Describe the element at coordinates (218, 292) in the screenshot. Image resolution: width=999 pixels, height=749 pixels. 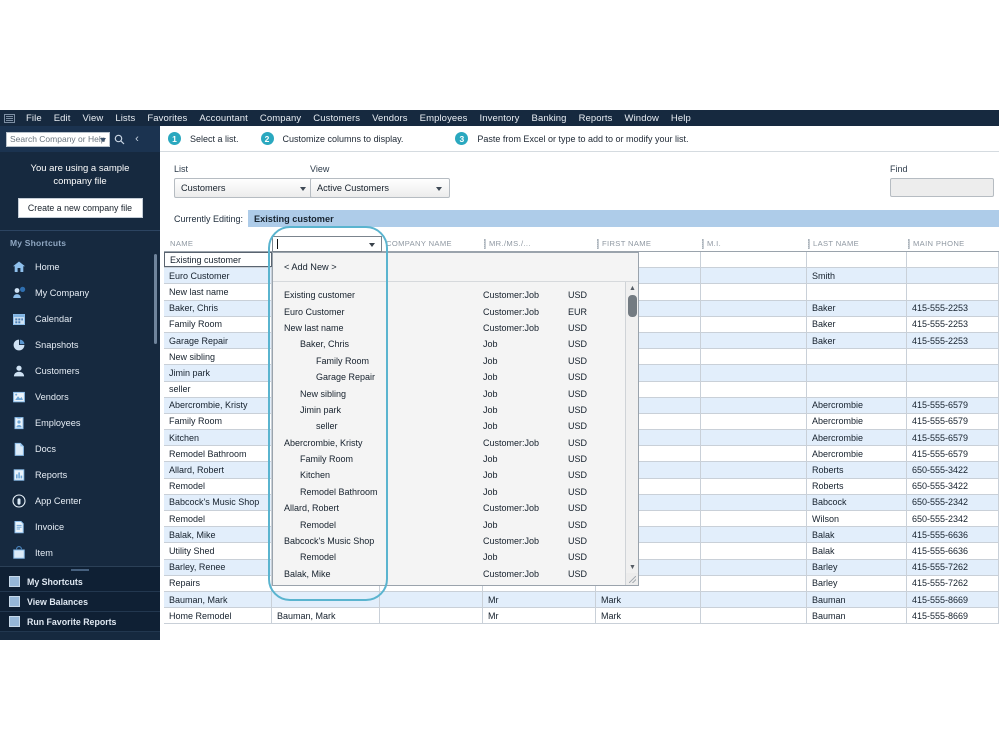
I see `cell-name: New last name` at that location.